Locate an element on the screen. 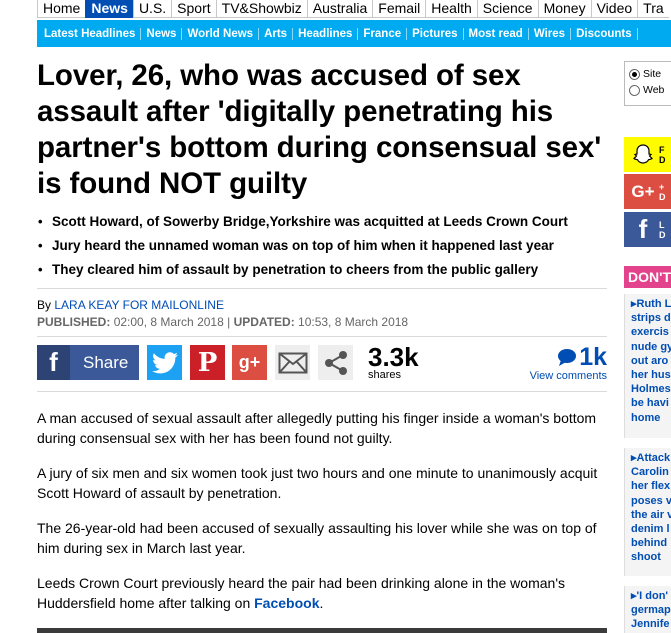 This screenshot has height=633, width=671. search-scope-web: Web is located at coordinates (649, 90).